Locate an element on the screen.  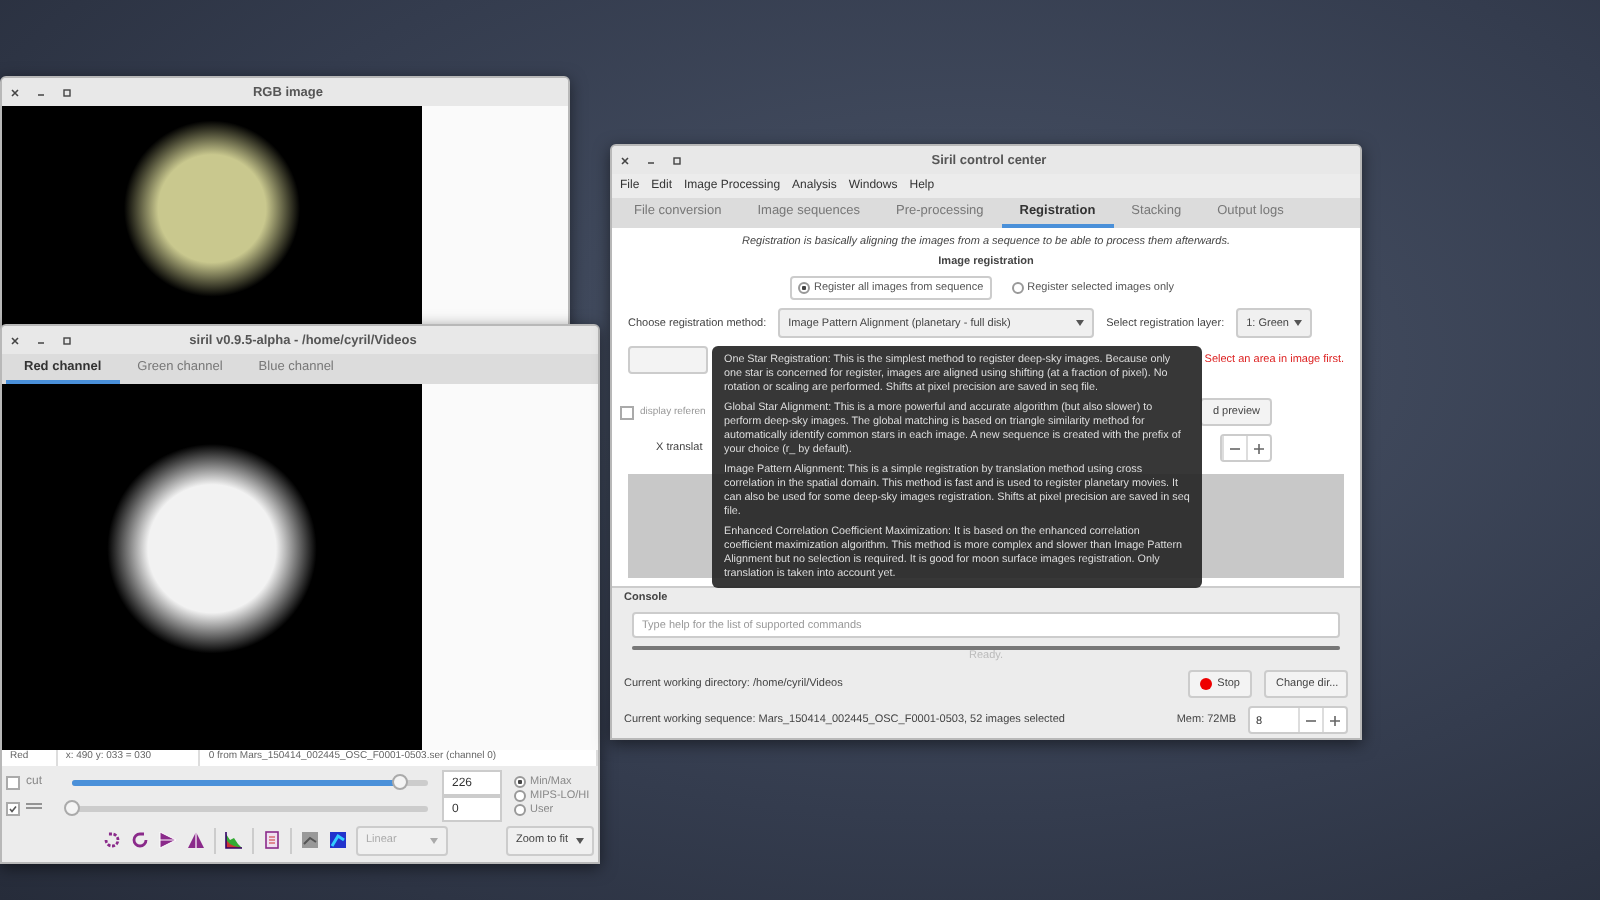
flip-horizontal-icon is located at coordinates (168, 840).